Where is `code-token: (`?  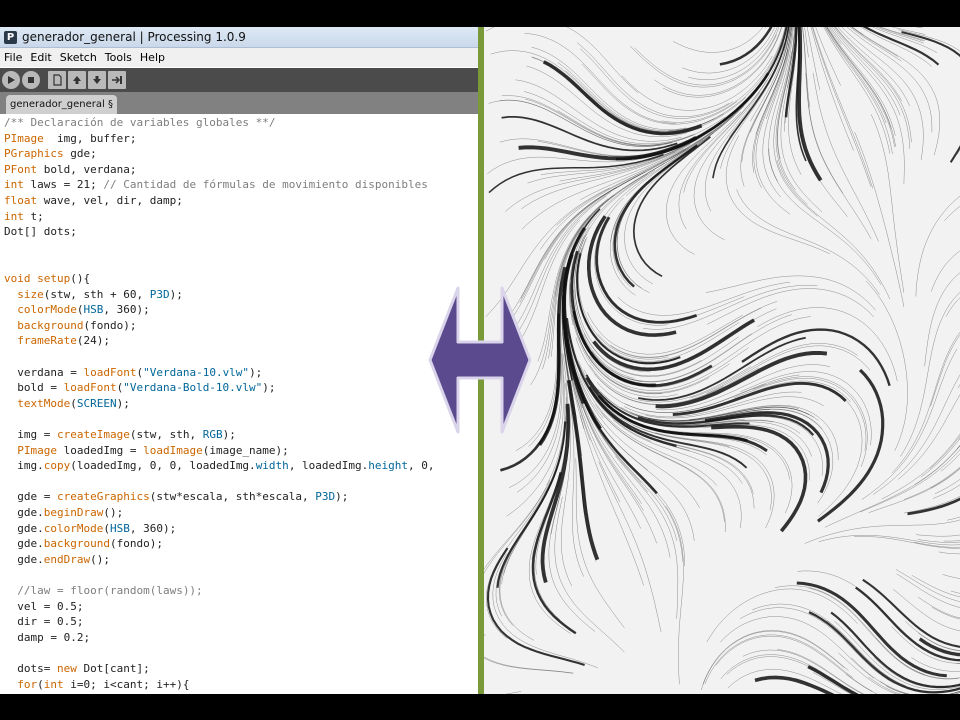
code-token: ( is located at coordinates (40, 684).